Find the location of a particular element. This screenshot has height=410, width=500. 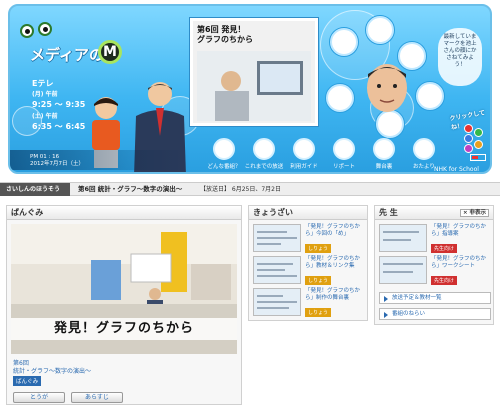

color-dot-purple is located at coordinates (468, 148).